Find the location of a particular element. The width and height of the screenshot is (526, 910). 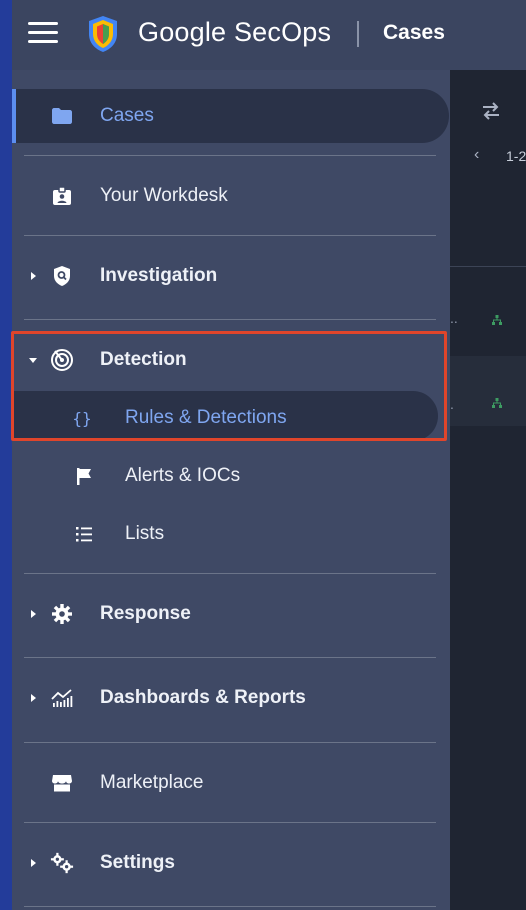

radar-icon is located at coordinates (62, 360).